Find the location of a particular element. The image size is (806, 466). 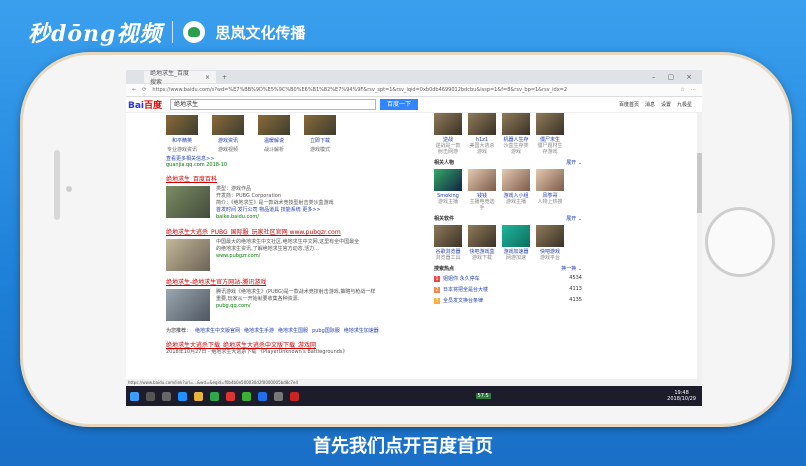

baidu-header: Bai百度 绝地求生 百度一下 百度首页 消息 设置 九极星 is located at coordinates (414, 105).